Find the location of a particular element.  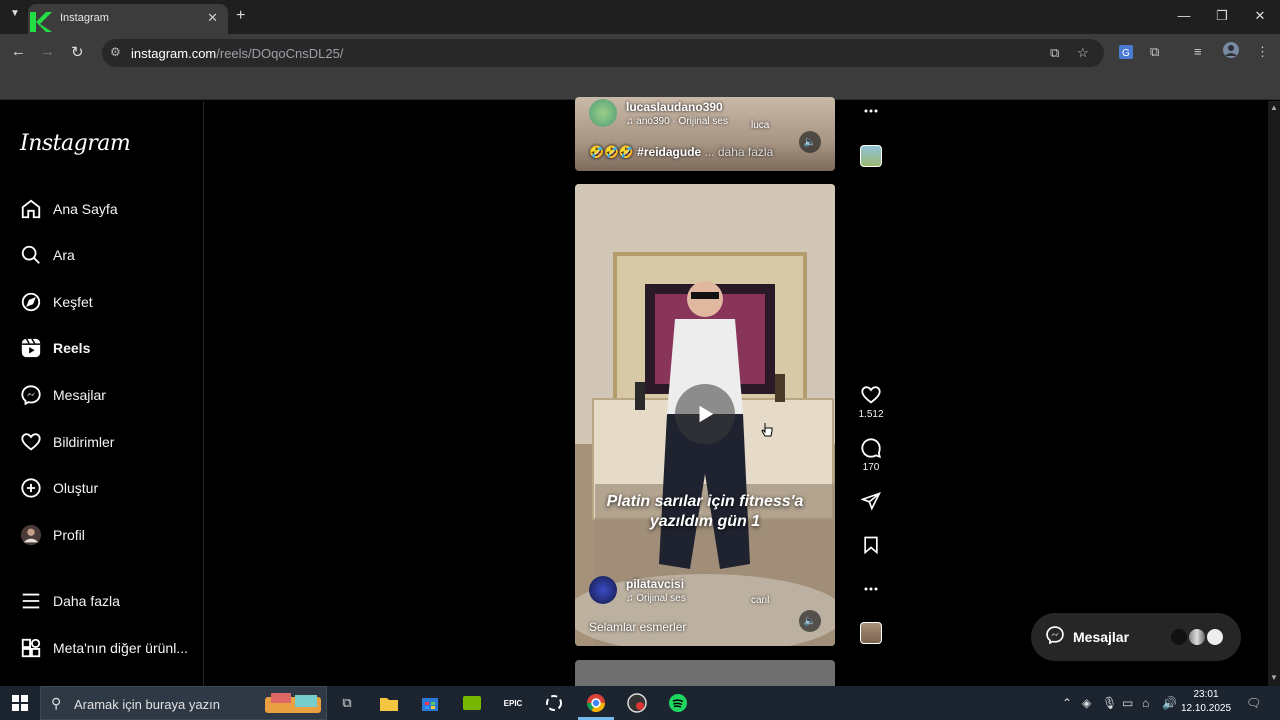

bookmark-star-icon: ☆ is located at coordinates (1083, 53).